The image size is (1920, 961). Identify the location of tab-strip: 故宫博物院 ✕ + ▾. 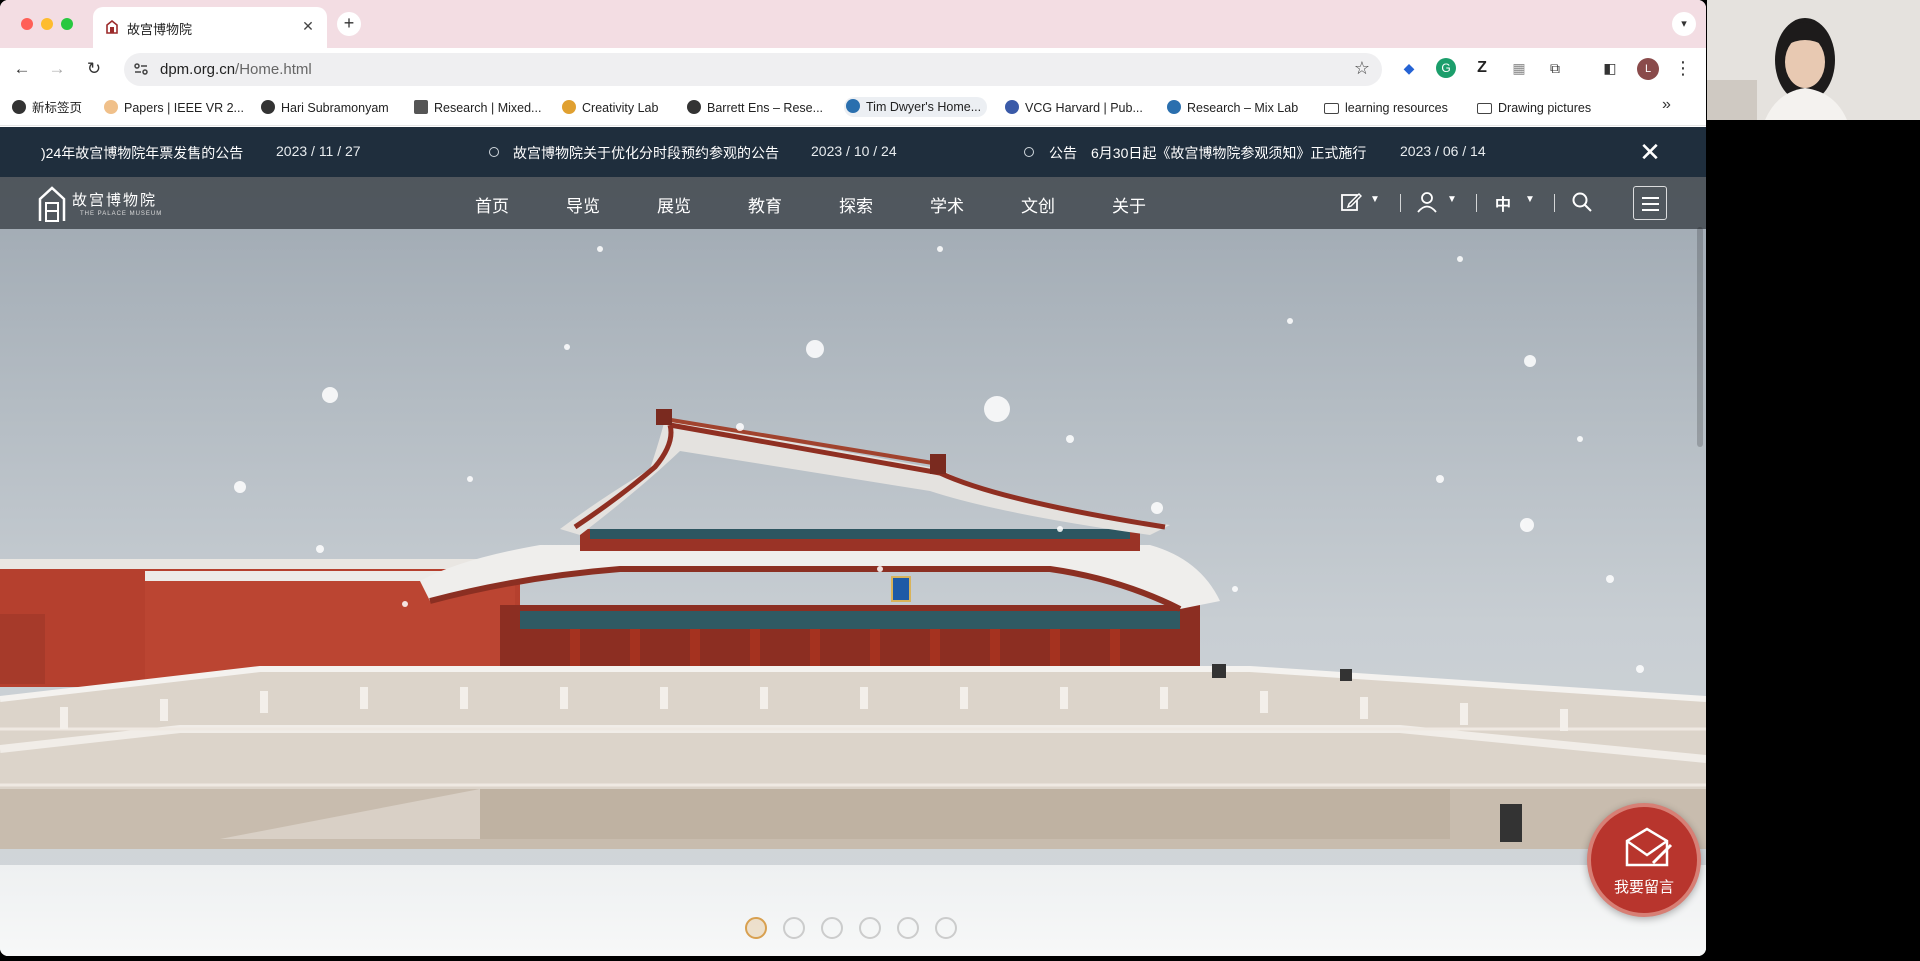
(853, 24).